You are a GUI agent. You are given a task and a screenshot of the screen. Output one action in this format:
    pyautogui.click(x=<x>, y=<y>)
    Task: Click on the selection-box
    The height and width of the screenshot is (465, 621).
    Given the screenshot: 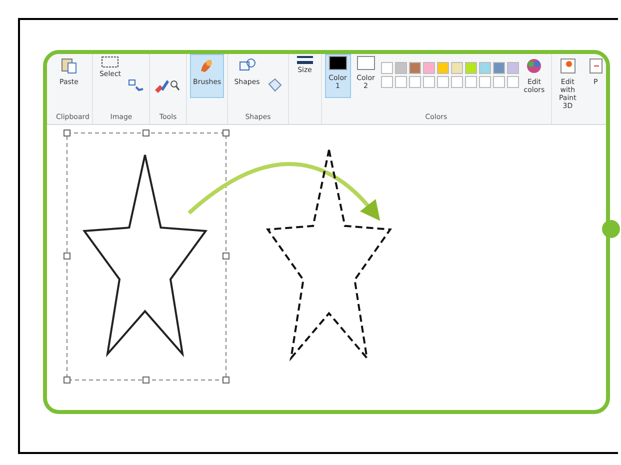 What is the action you would take?
    pyautogui.click(x=147, y=257)
    